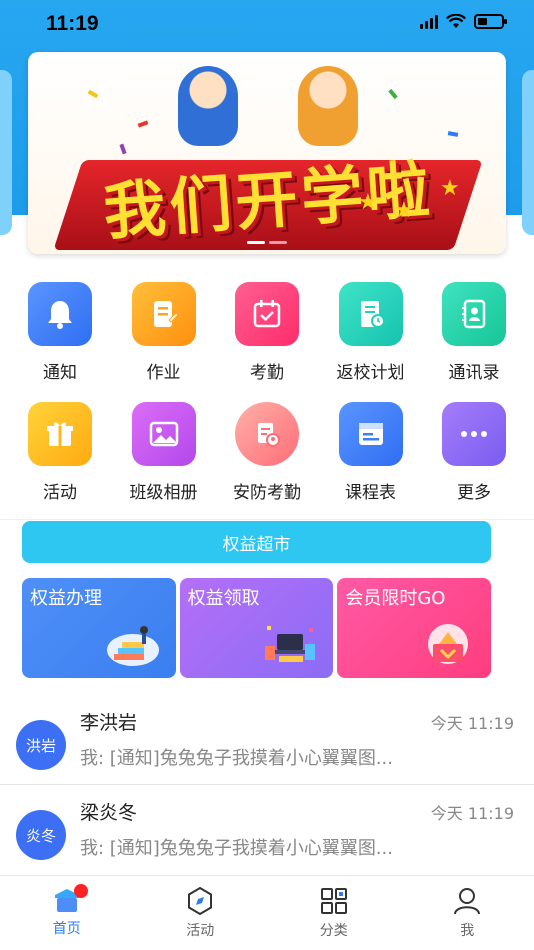 The width and height of the screenshot is (534, 950). Describe the element at coordinates (223, 598) in the screenshot. I see `card-title: 权益领取` at that location.